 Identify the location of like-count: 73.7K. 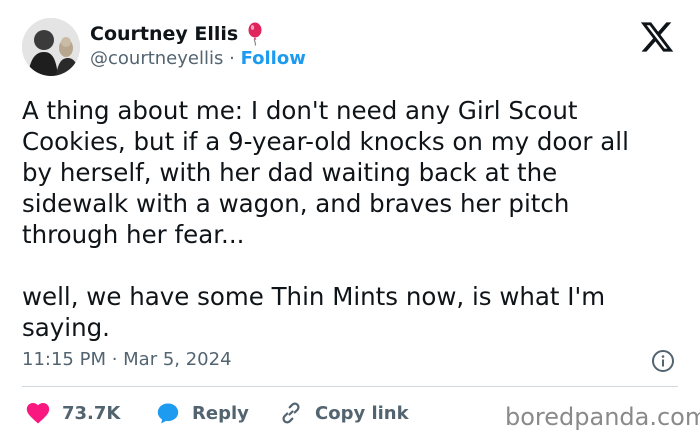
(91, 413).